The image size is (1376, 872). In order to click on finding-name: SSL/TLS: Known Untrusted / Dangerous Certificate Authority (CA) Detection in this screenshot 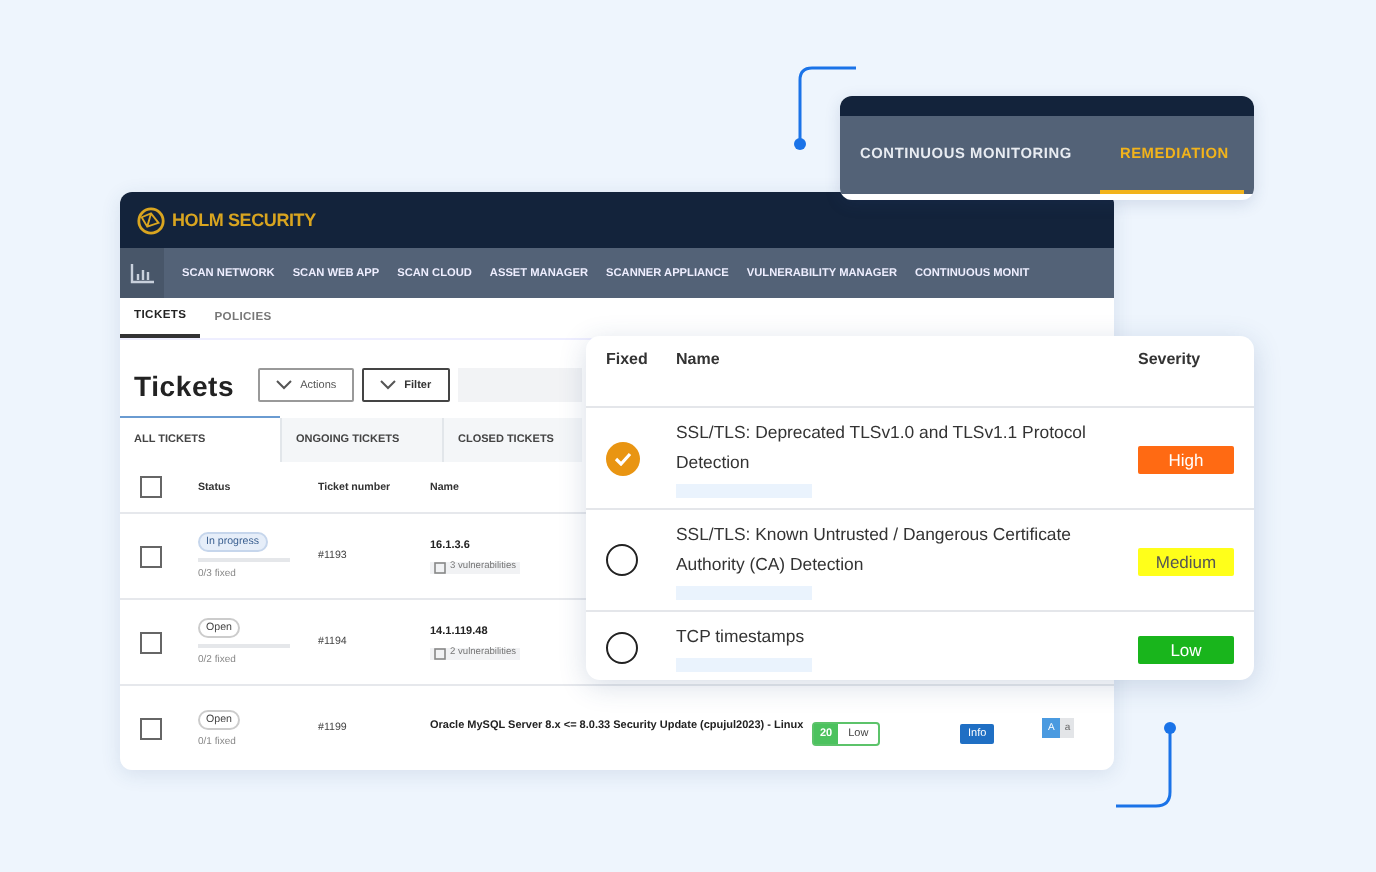, I will do `click(874, 550)`.